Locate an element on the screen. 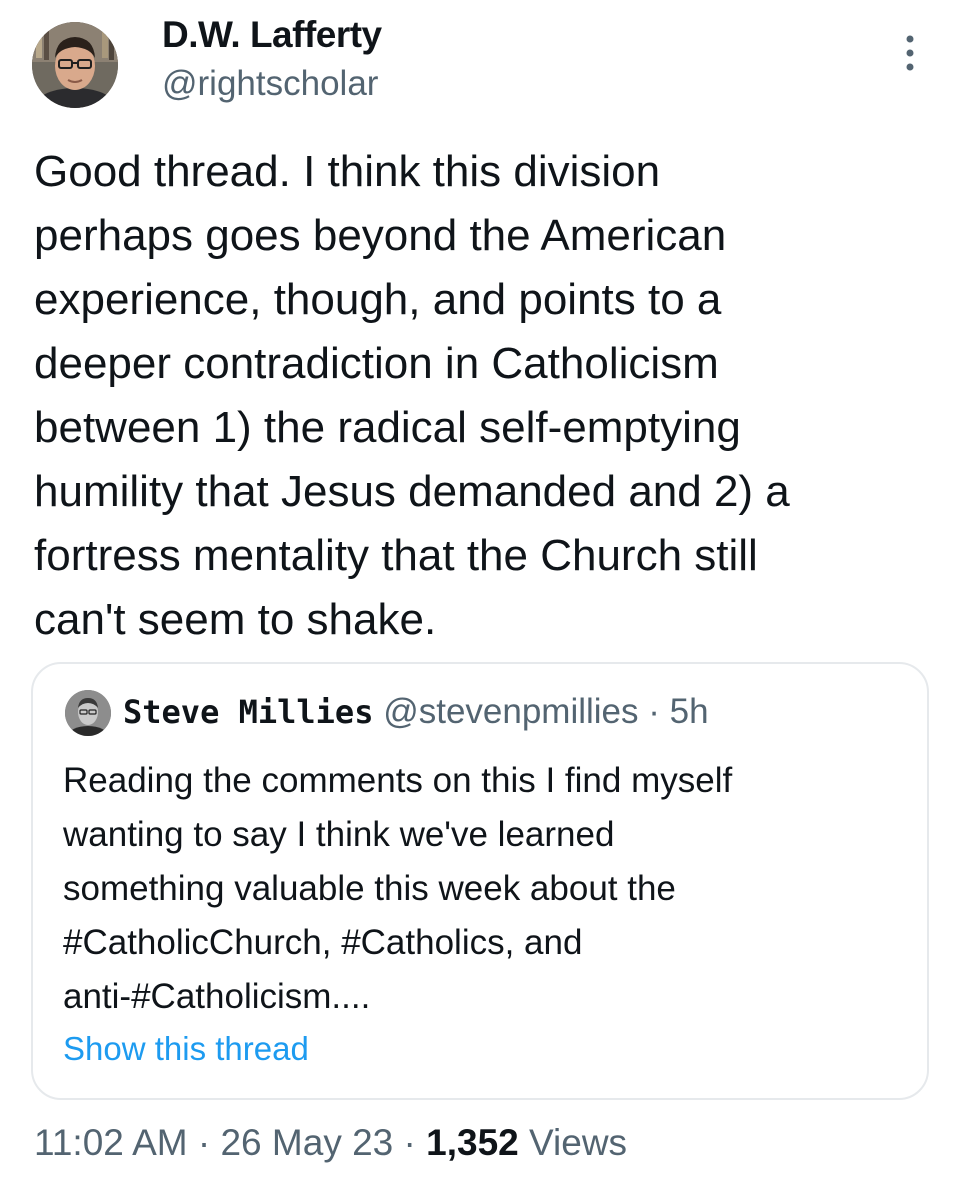 This screenshot has width=961, height=1200. author-handle: @rightscholar is located at coordinates (270, 84).